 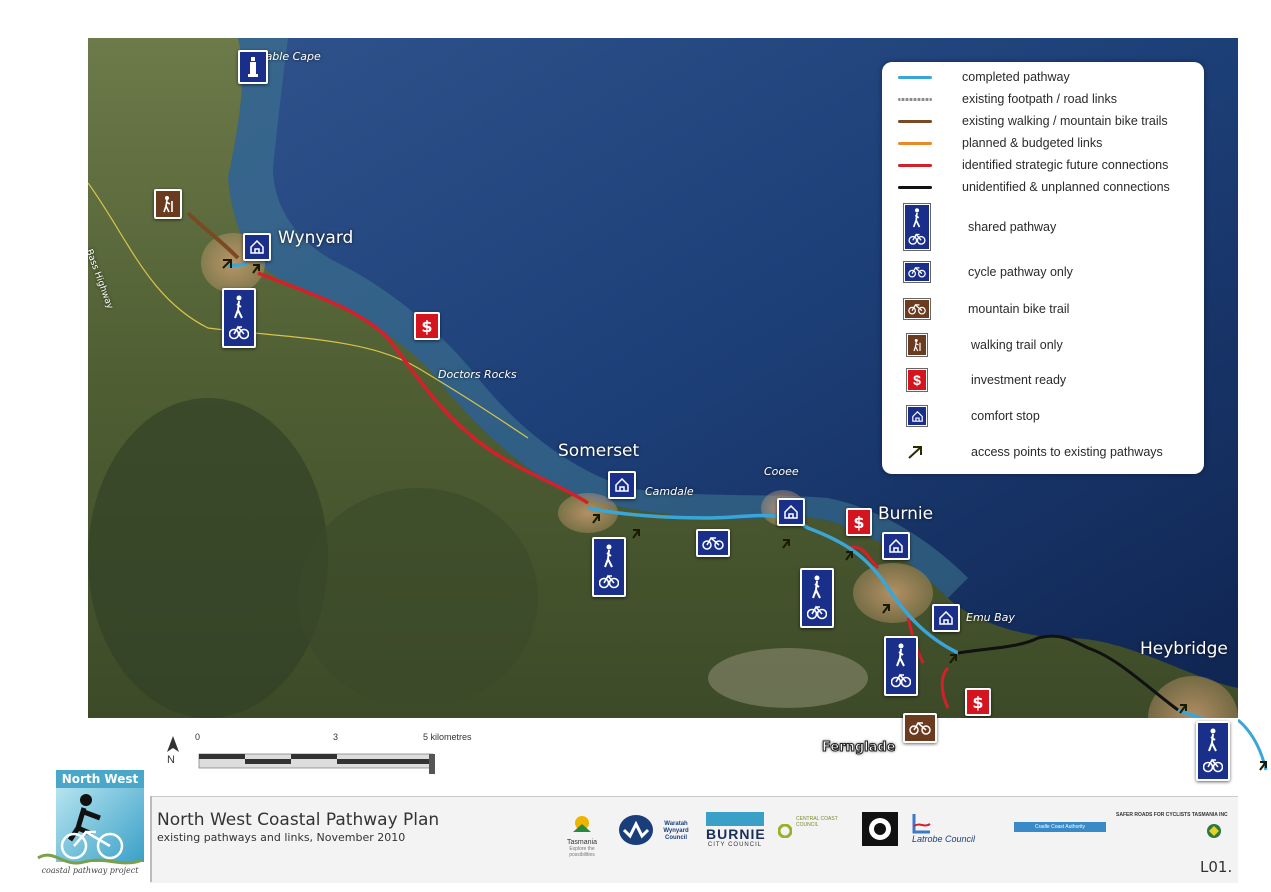 I want to click on partner-devonport-logo, so click(x=880, y=829).